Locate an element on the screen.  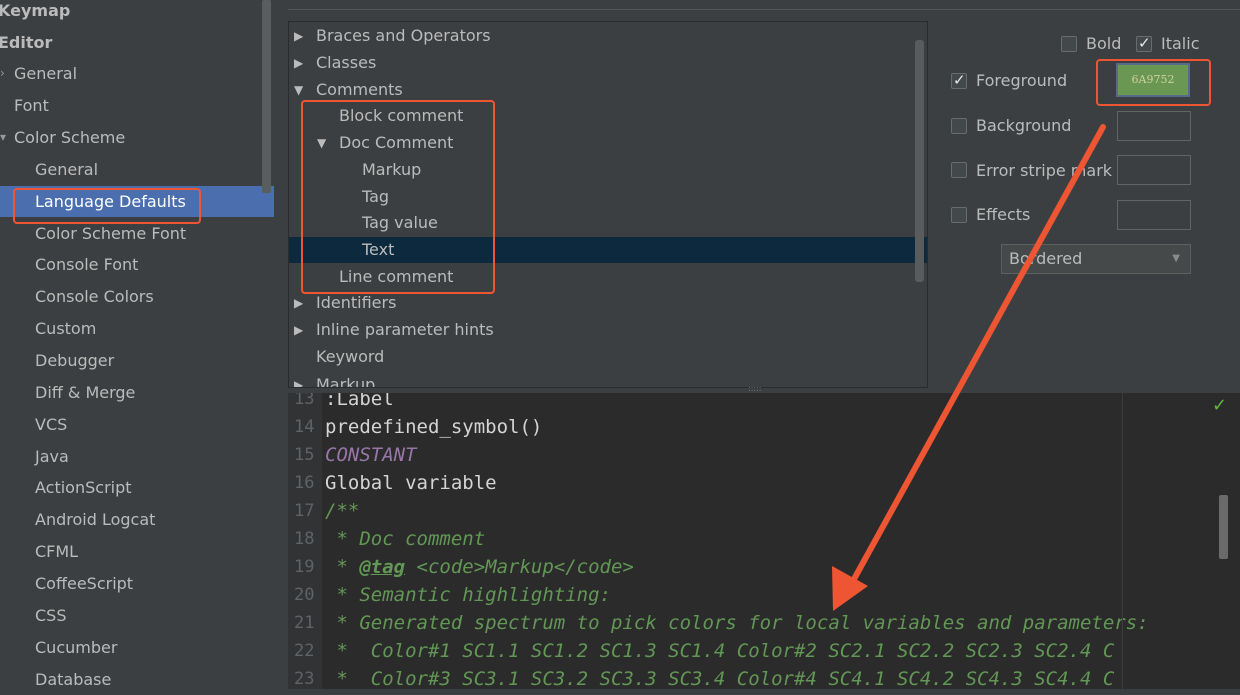
sidebar-item-custom: Custom is located at coordinates (137, 328).